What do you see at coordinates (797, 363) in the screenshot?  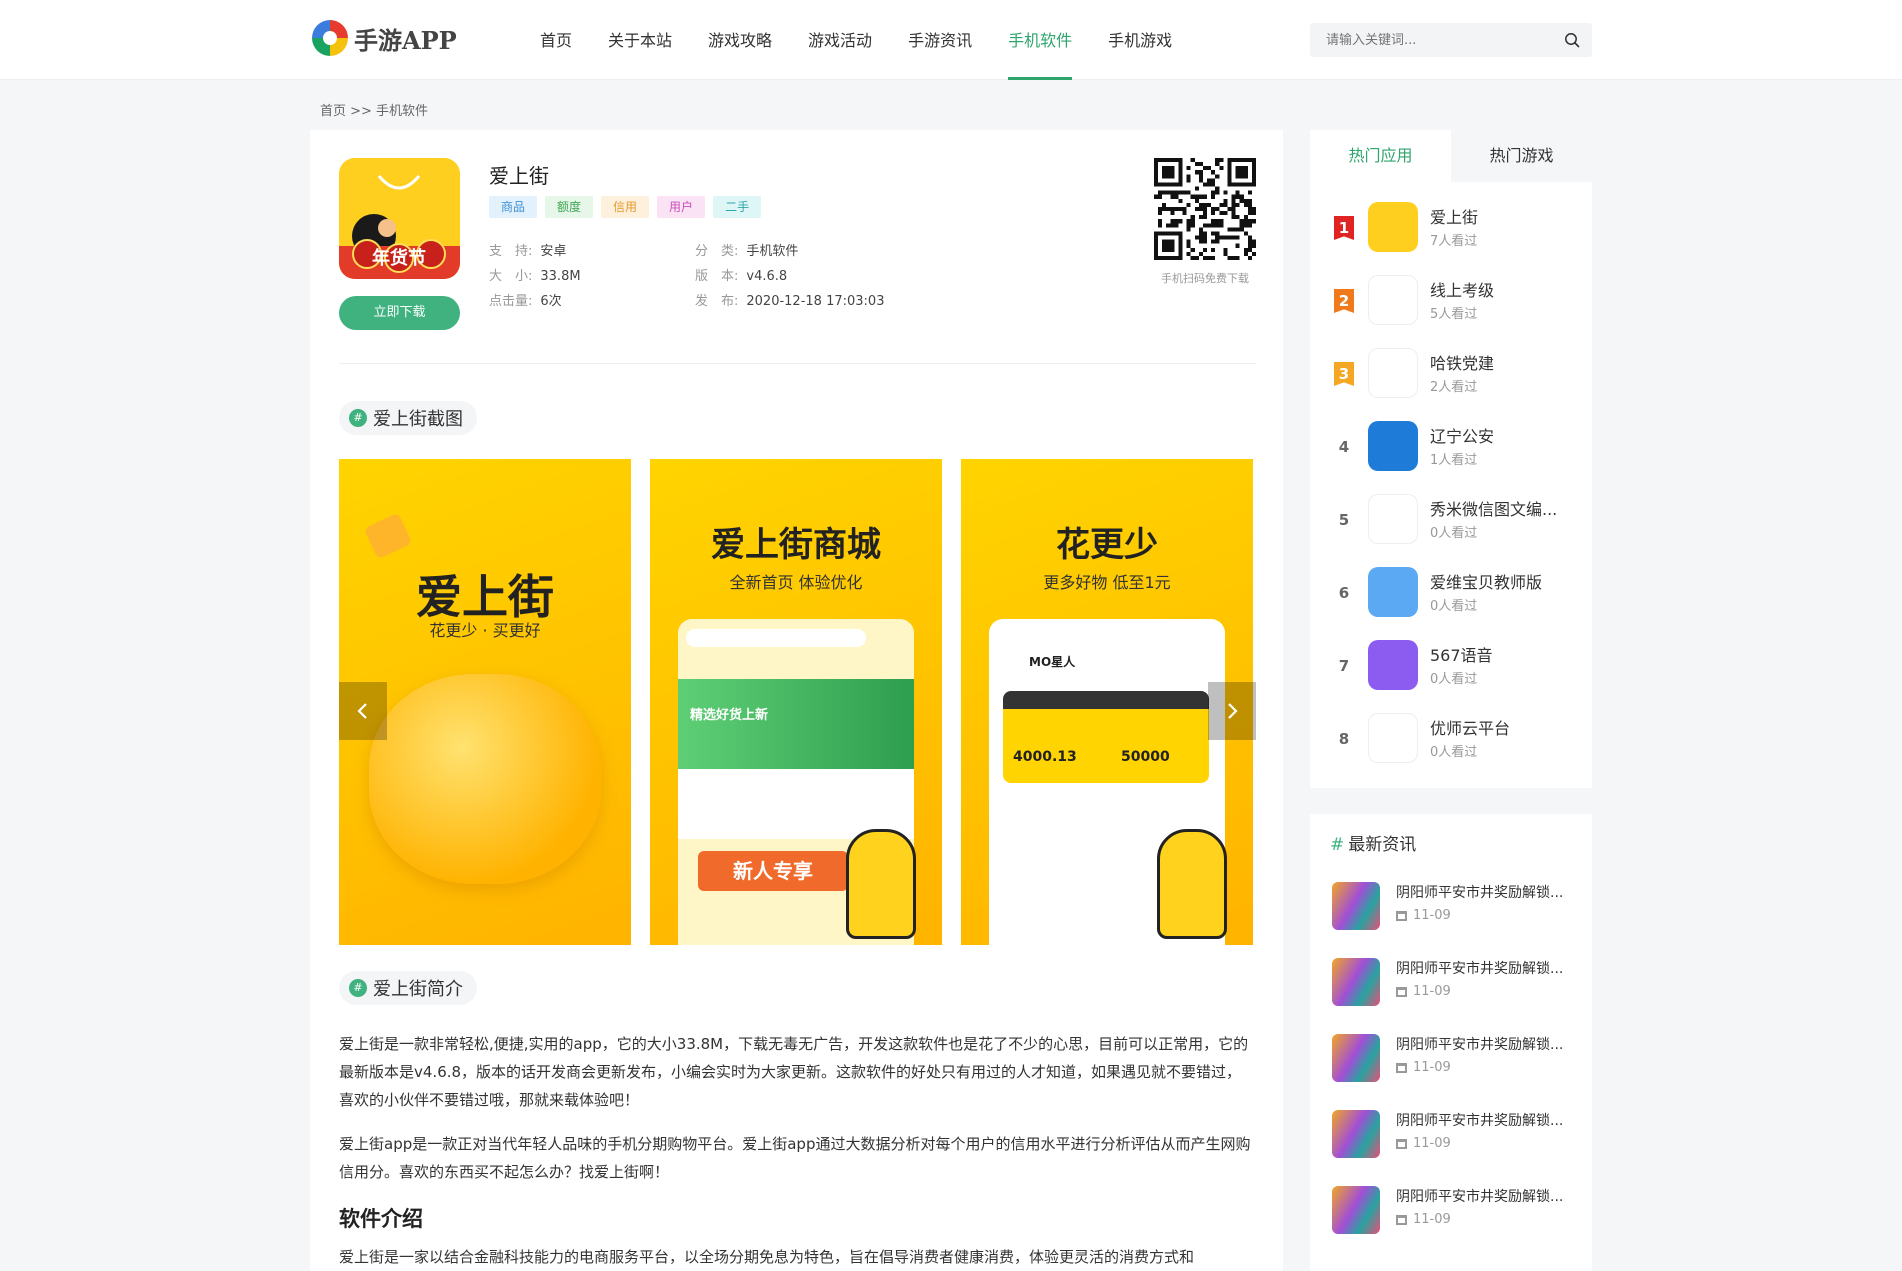 I see `divider` at bounding box center [797, 363].